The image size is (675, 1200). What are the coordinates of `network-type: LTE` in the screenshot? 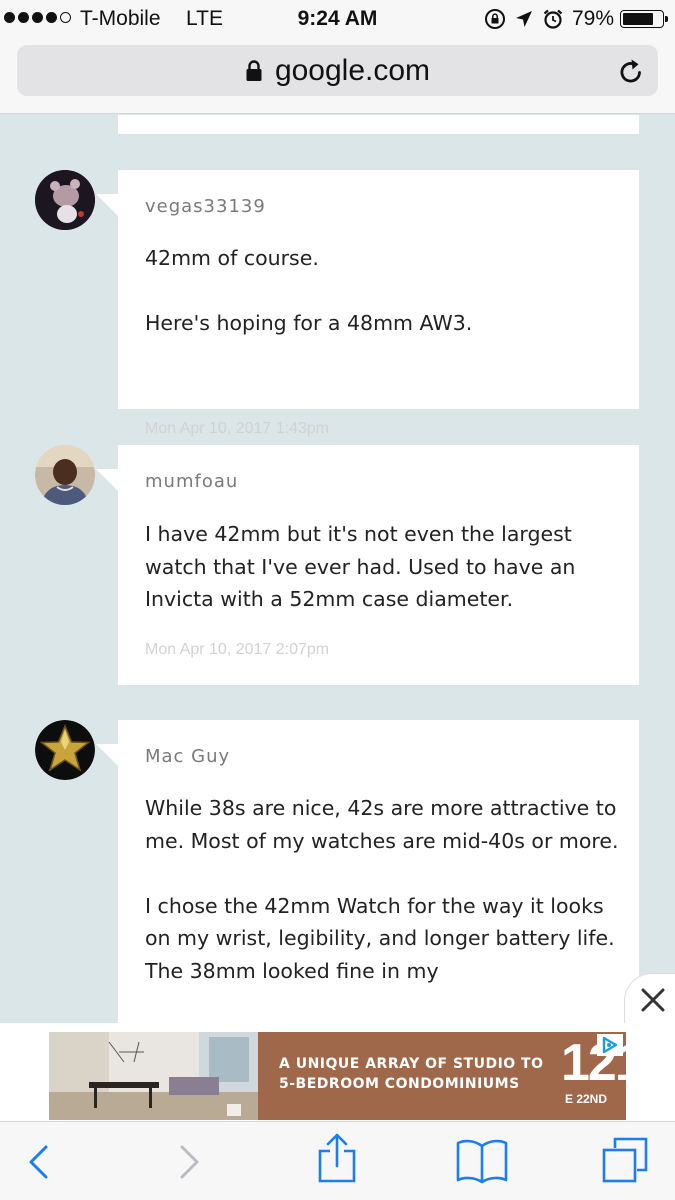 It's located at (204, 18).